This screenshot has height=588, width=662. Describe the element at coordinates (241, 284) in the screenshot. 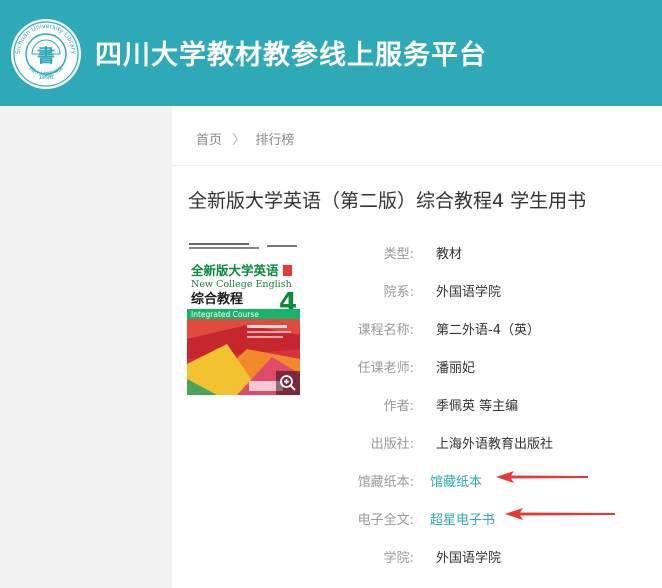

I see `cover-title-en: New College English` at that location.